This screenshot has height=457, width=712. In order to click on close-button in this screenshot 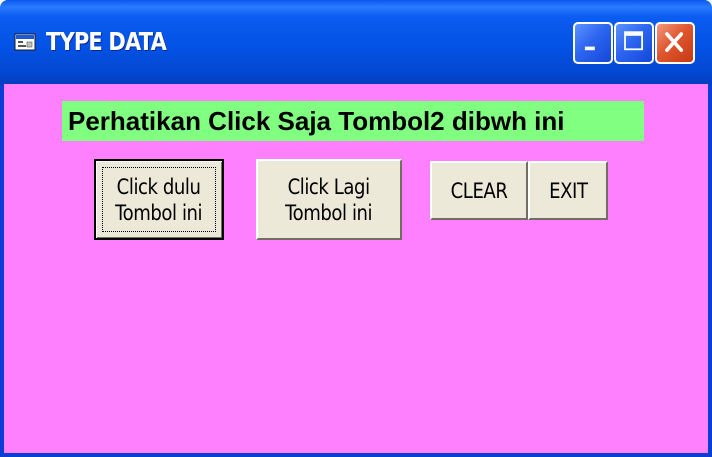, I will do `click(675, 43)`.